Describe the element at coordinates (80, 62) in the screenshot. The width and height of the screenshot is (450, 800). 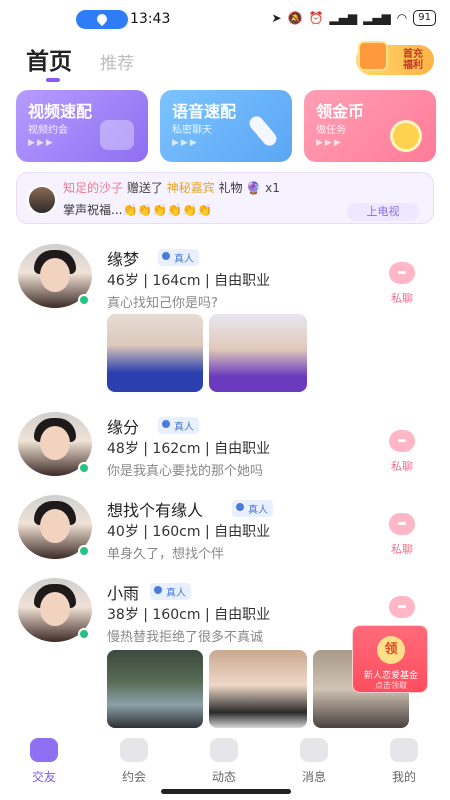
I see `top-tabs: 首页 推荐` at that location.